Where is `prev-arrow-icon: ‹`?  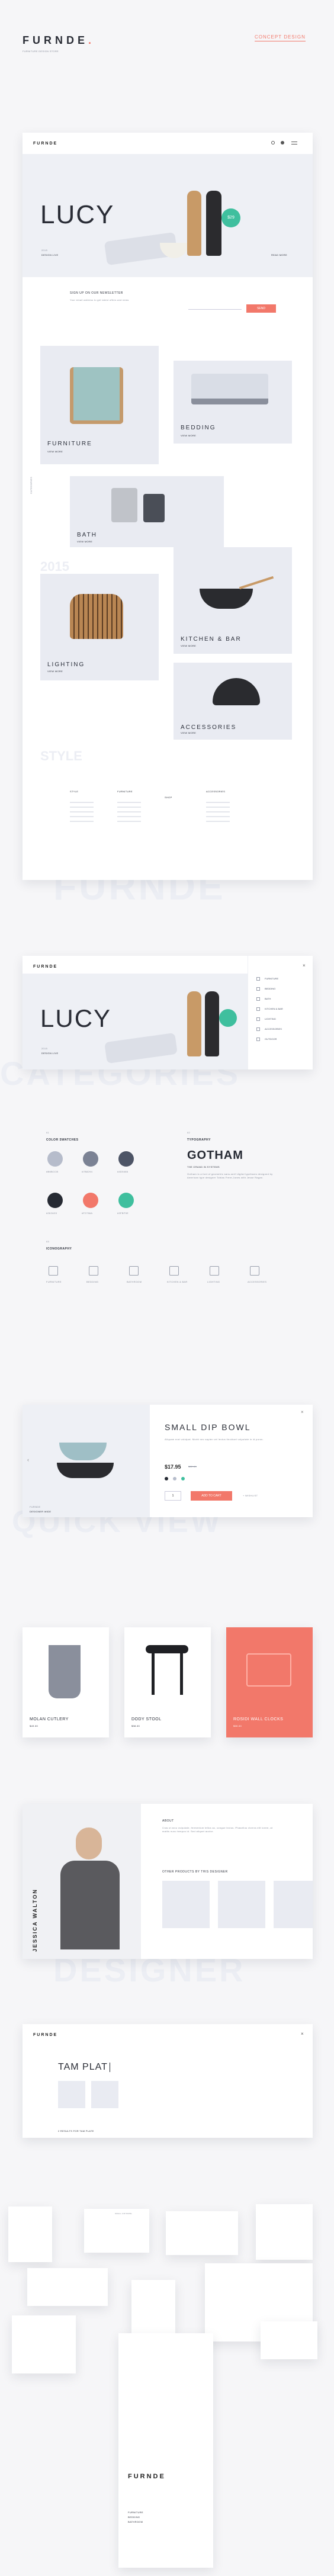 prev-arrow-icon: ‹ is located at coordinates (28, 1460).